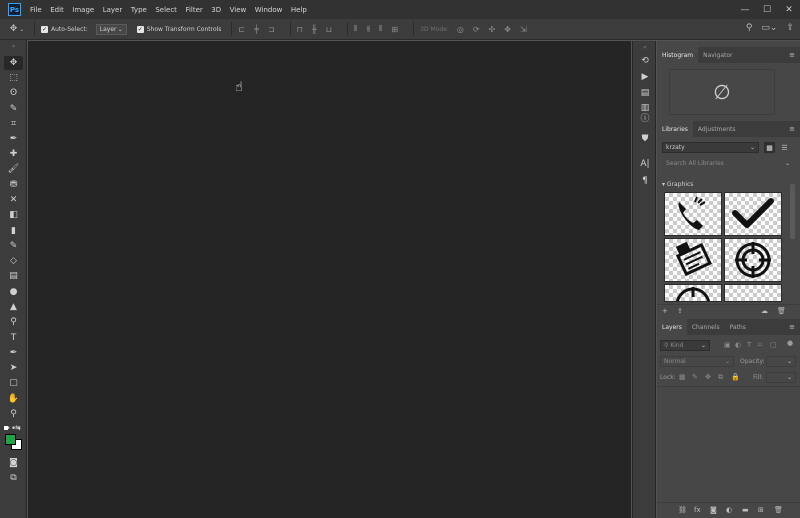 The height and width of the screenshot is (518, 800). Describe the element at coordinates (13, 185) in the screenshot. I see `clone-stamp-tool-icon: ⛃` at that location.